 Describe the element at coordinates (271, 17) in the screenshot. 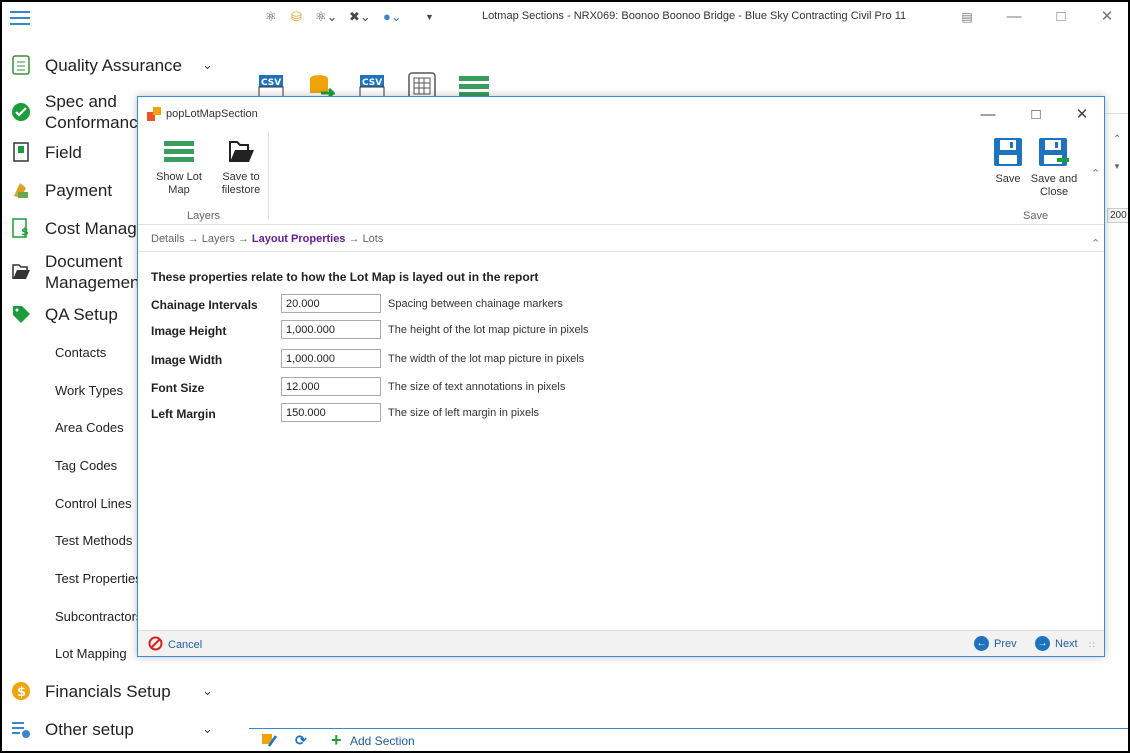

I see `quick-access-user-icon: ⚛` at that location.